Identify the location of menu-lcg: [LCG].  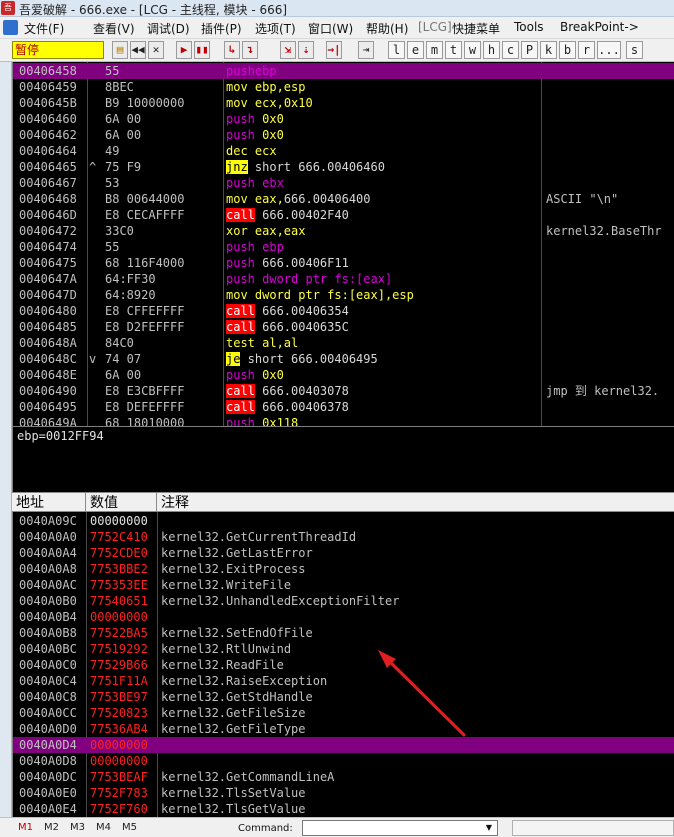
(435, 27).